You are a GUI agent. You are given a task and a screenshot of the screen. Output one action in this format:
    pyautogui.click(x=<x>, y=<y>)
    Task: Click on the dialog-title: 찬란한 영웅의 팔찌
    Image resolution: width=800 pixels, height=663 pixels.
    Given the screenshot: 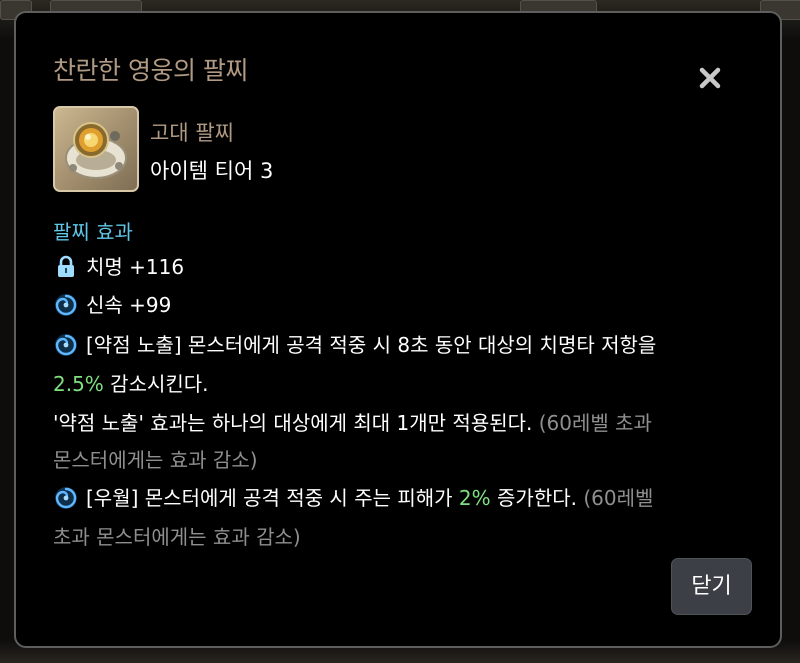 What is the action you would take?
    pyautogui.click(x=150, y=70)
    